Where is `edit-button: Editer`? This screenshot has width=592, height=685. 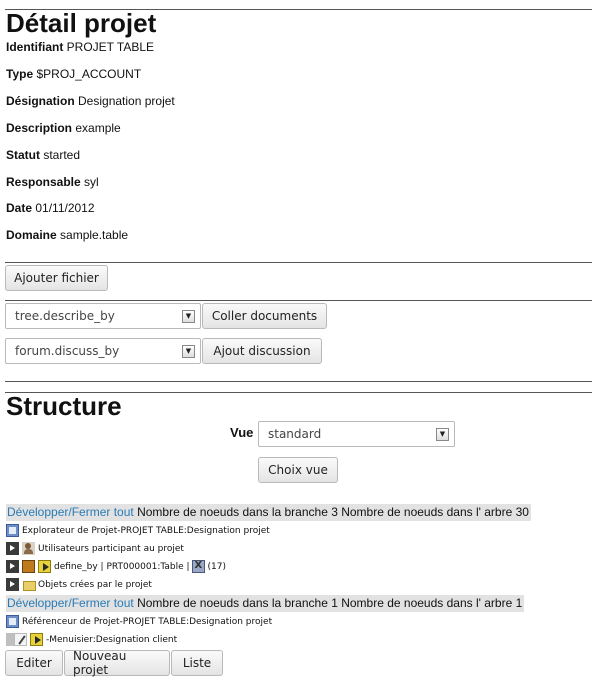
edit-button: Editer is located at coordinates (34, 663).